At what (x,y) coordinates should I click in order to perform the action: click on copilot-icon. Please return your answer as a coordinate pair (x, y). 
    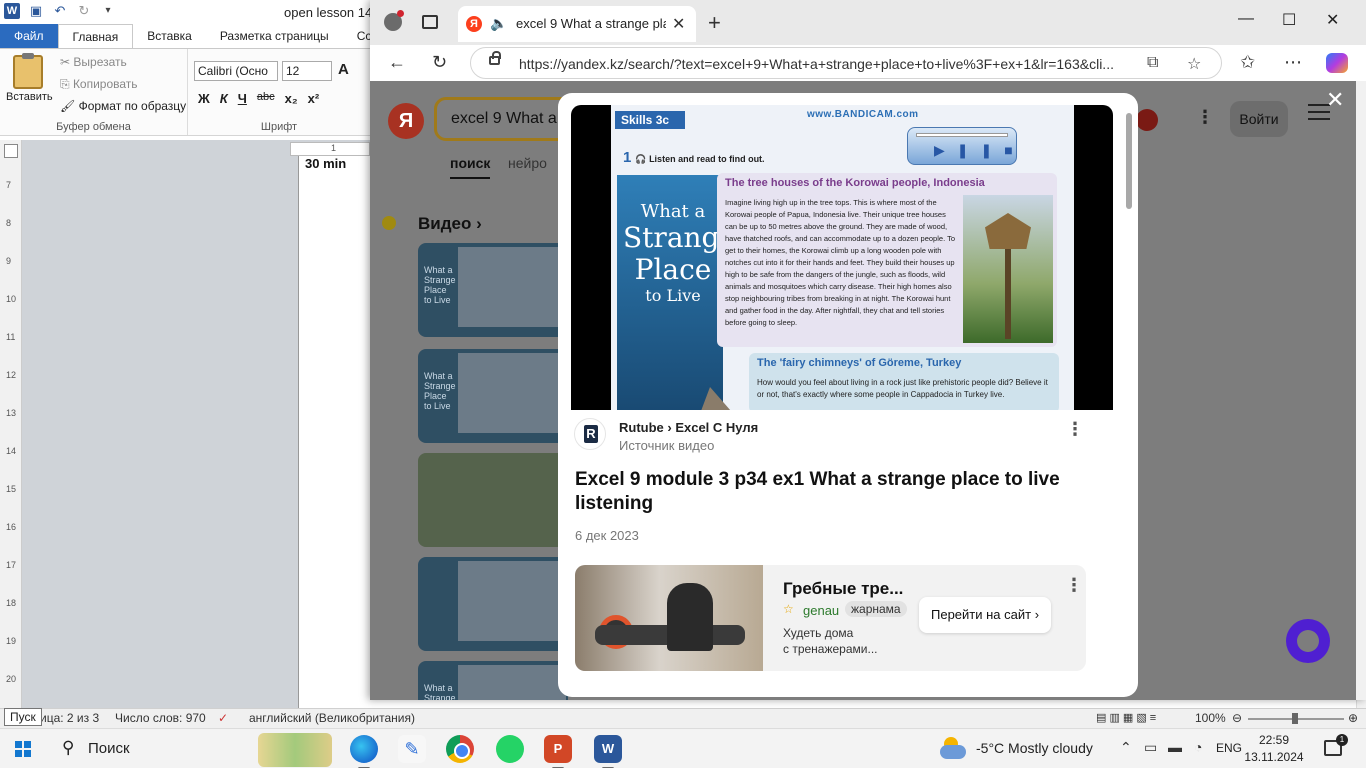
    Looking at the image, I should click on (1337, 63).